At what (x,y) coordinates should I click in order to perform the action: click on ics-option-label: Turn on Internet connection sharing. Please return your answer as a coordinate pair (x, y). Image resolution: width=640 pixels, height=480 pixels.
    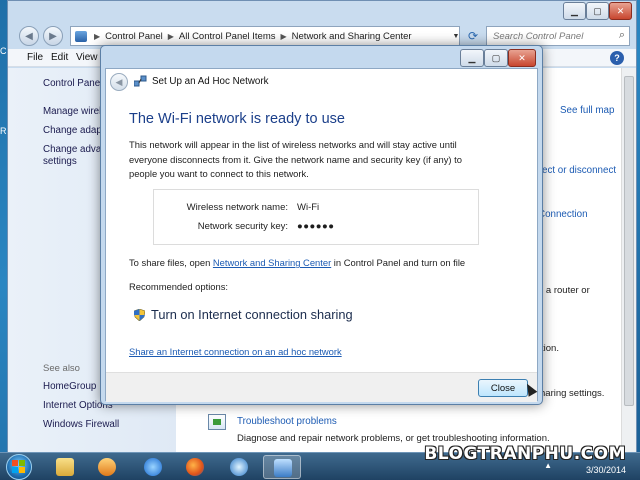
    Looking at the image, I should click on (252, 314).